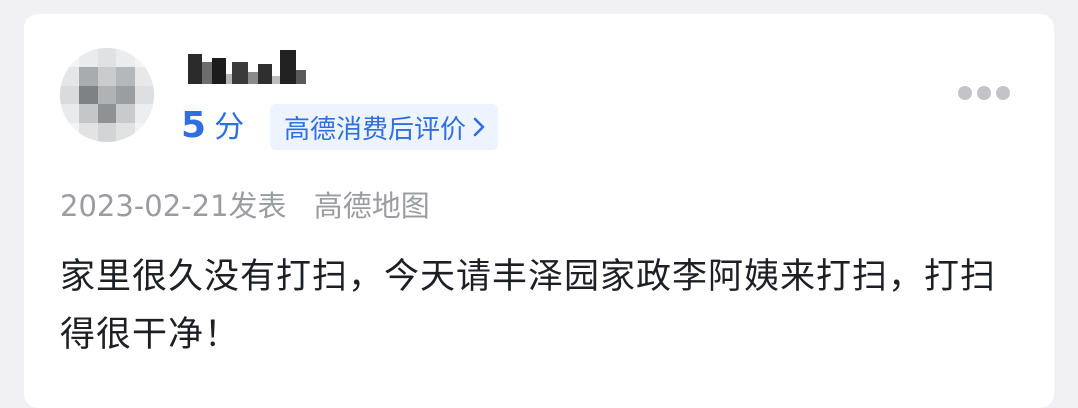 The width and height of the screenshot is (1078, 408). Describe the element at coordinates (375, 129) in the screenshot. I see `tag-label: 高德消费后评价` at that location.